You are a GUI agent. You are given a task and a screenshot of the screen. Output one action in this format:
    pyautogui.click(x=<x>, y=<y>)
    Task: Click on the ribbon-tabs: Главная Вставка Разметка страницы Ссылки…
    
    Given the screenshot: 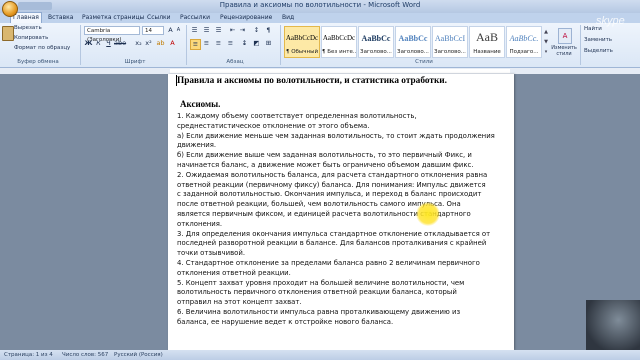 What is the action you would take?
    pyautogui.click(x=320, y=18)
    